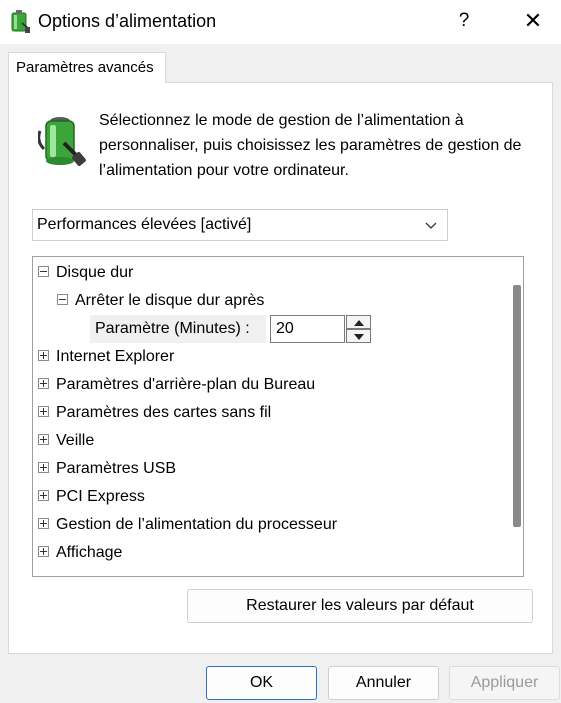 This screenshot has height=703, width=561. I want to click on tree-item-label: Disque dur, so click(95, 272).